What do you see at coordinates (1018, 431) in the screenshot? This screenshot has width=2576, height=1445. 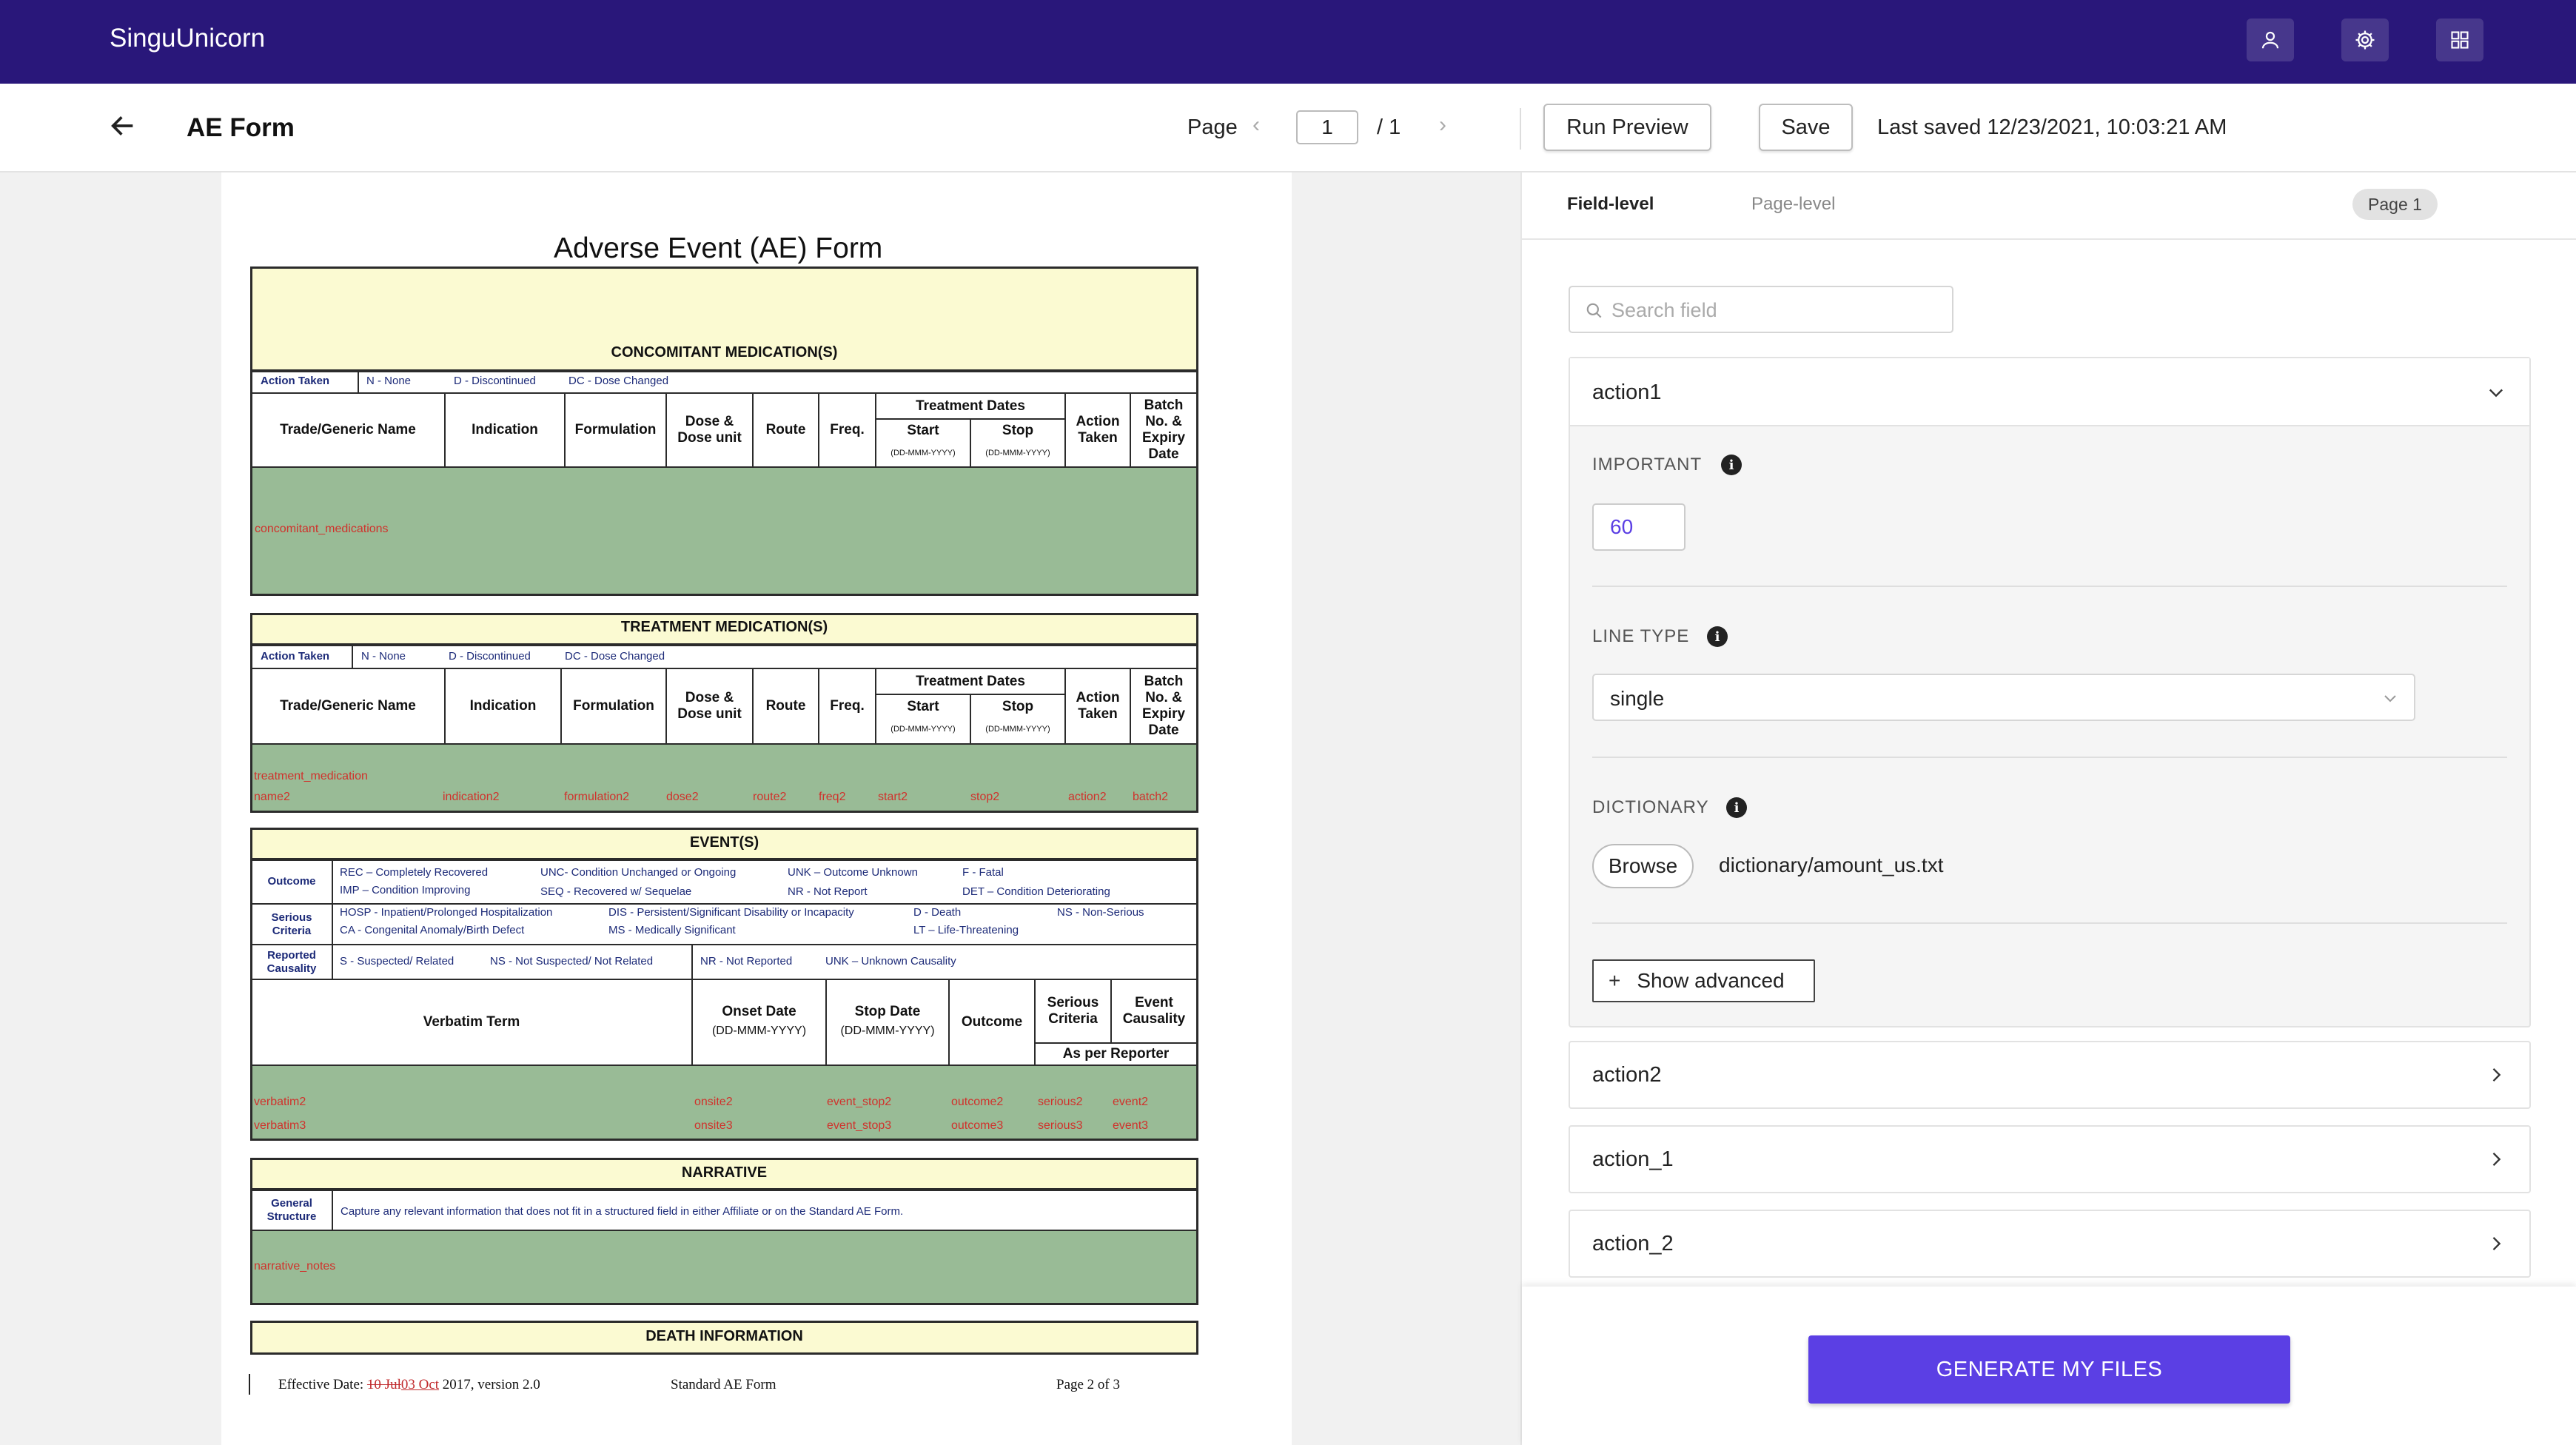 I see `col-stop: Stop` at bounding box center [1018, 431].